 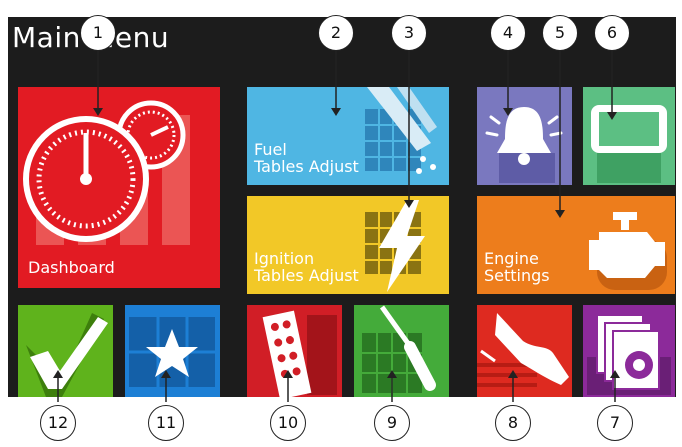 I want to click on launch-tile, so click(x=524, y=351).